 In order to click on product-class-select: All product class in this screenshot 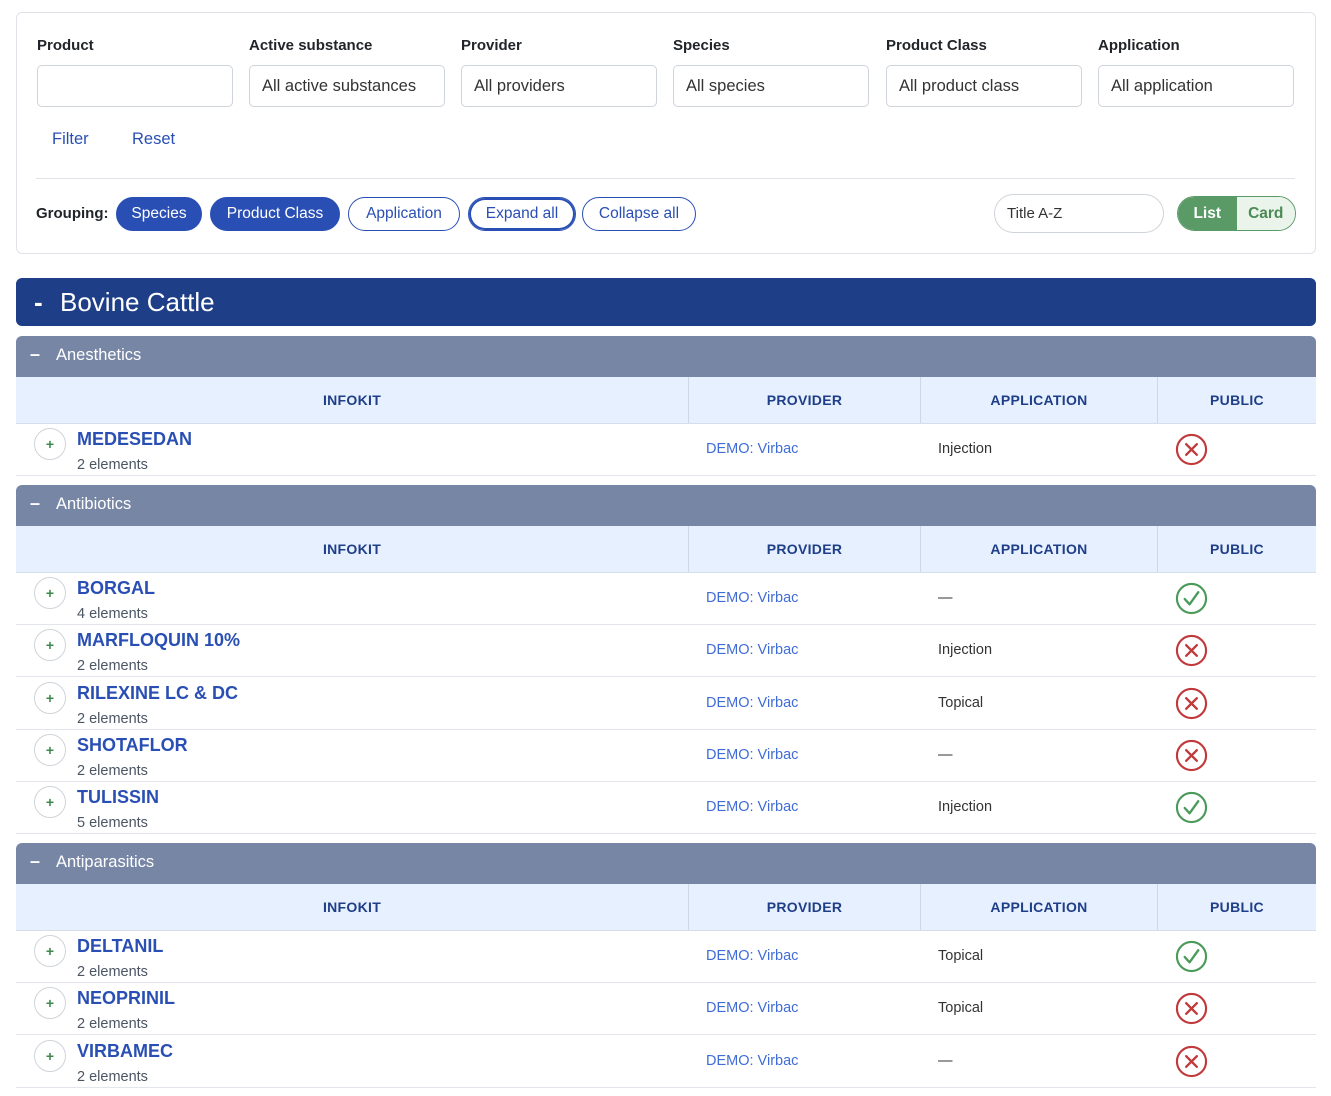, I will do `click(984, 86)`.